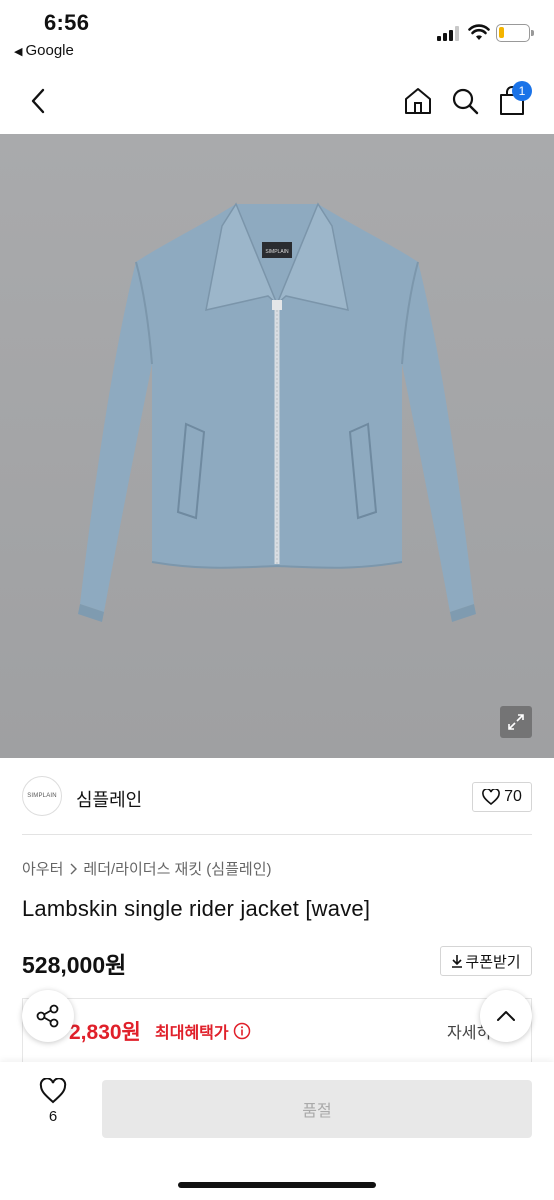 The image size is (554, 1200). What do you see at coordinates (317, 1109) in the screenshot?
I see `soldout-button: 품절` at bounding box center [317, 1109].